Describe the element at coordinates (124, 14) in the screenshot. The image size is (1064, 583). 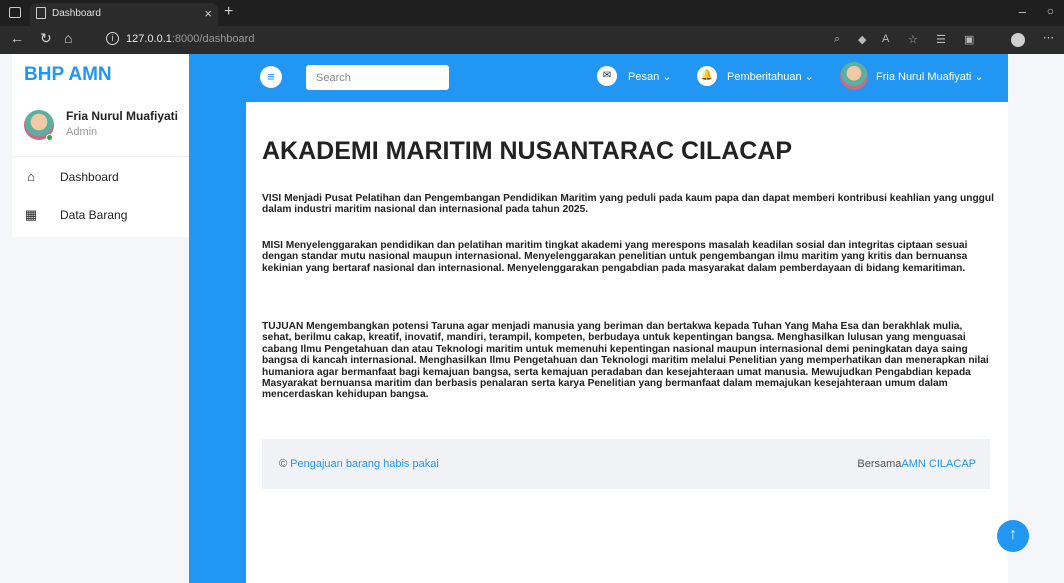
I see `browser-tab: Dashboard ×` at that location.